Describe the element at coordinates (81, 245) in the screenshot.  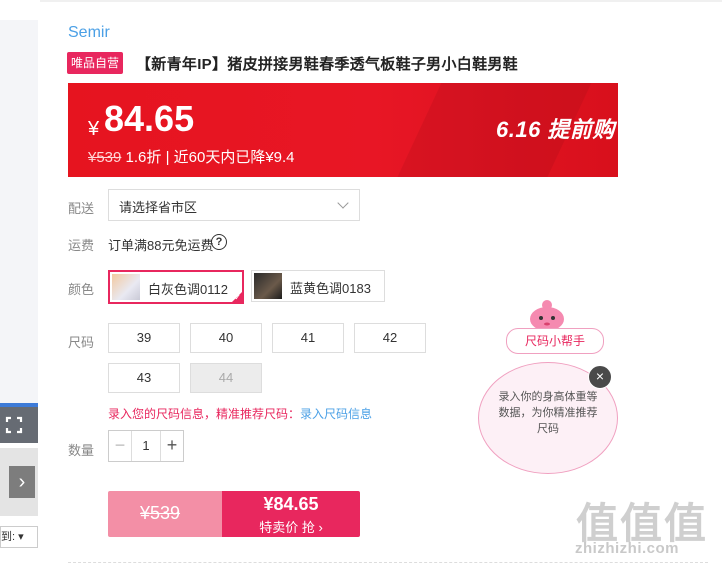
I see `shipping-fee-label: 运费` at that location.